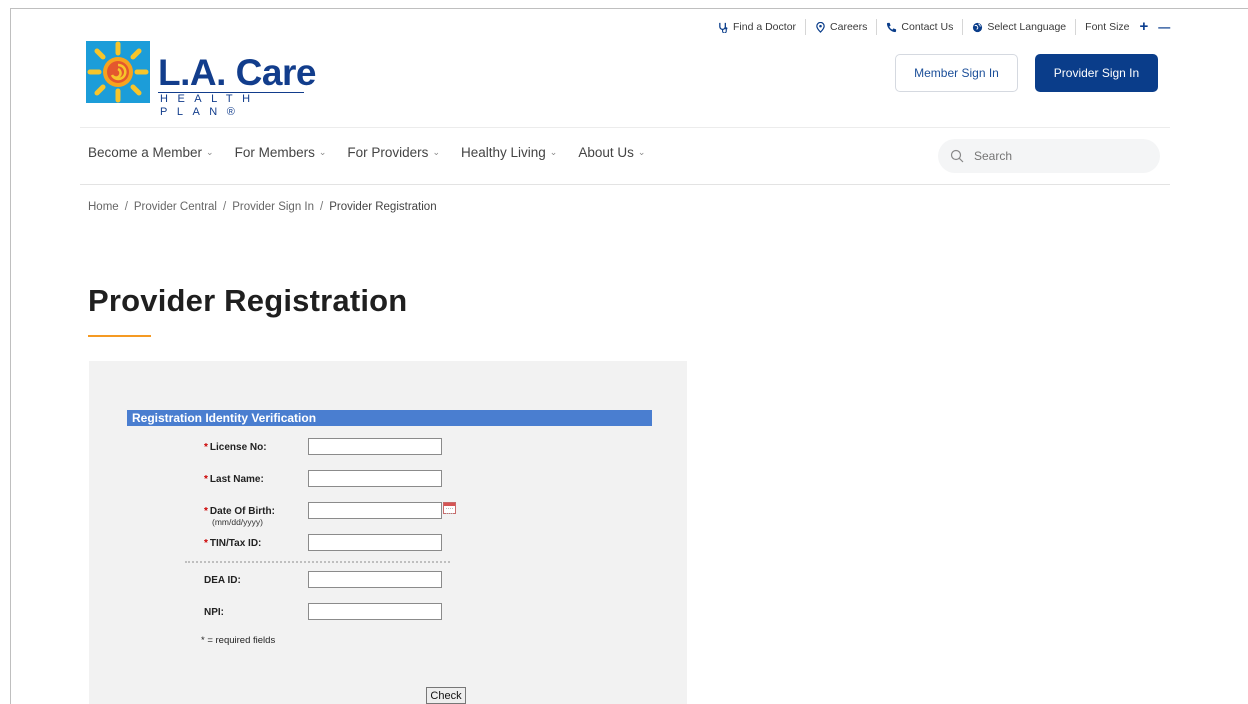 The width and height of the screenshot is (1248, 704). What do you see at coordinates (273, 207) in the screenshot?
I see `breadcrumb-provider-sign-in: Provider Sign In` at bounding box center [273, 207].